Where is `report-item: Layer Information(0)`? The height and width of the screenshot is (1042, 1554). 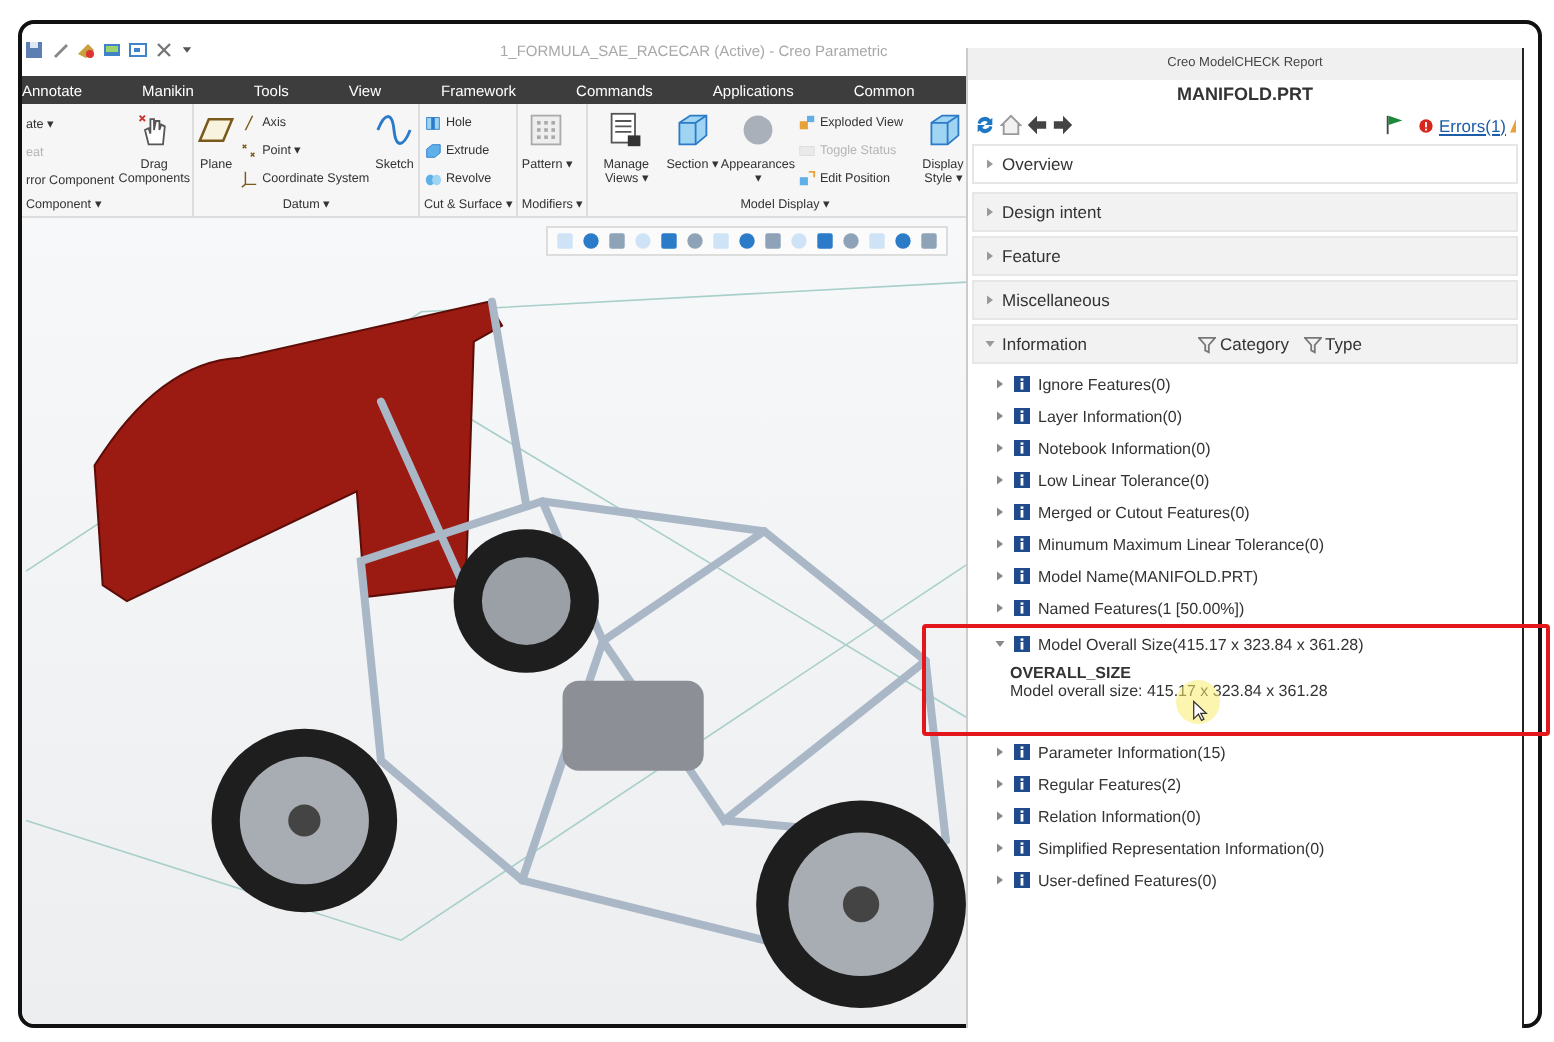 report-item: Layer Information(0) is located at coordinates (1258, 416).